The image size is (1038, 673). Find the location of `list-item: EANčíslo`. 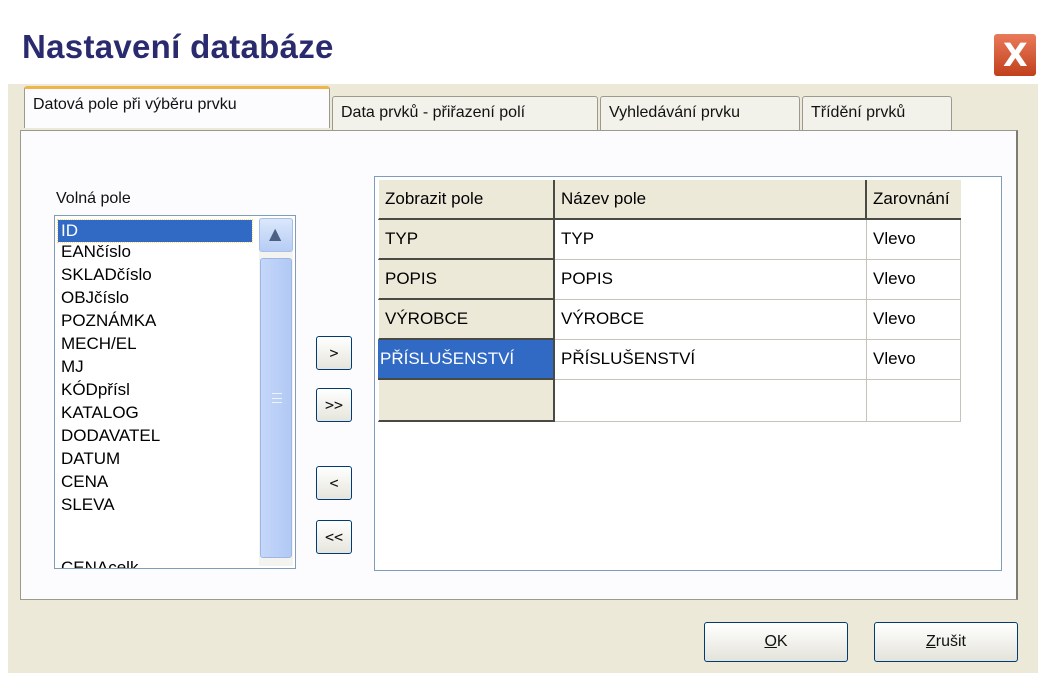

list-item: EANčíslo is located at coordinates (155, 252).